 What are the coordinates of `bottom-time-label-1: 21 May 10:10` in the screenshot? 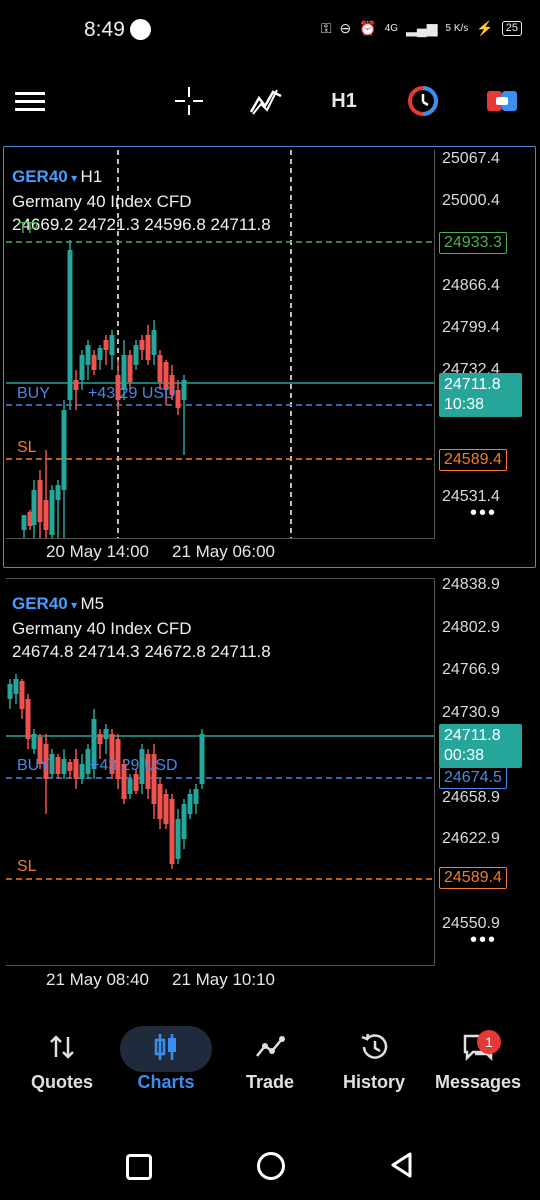 It's located at (224, 979).